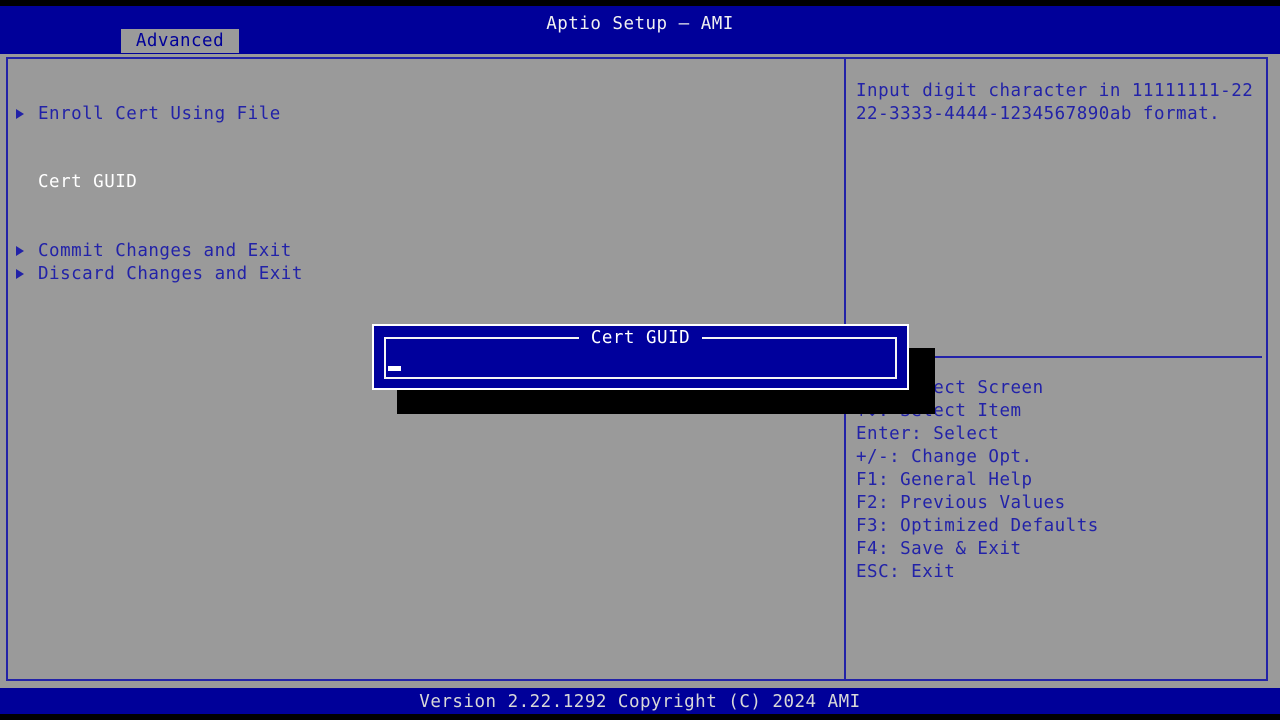 The image size is (1280, 720). What do you see at coordinates (928, 434) in the screenshot?
I see `key-legend-item: Enter: Select` at bounding box center [928, 434].